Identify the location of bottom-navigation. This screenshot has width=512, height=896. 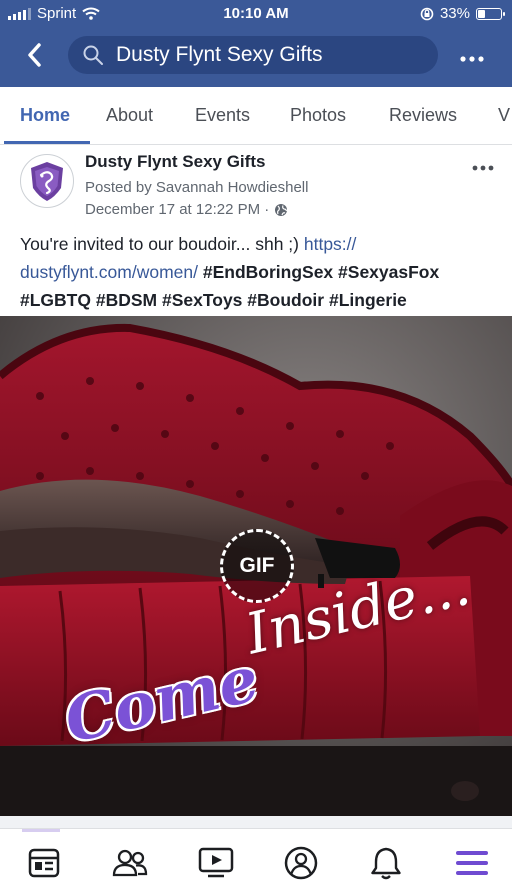
(256, 862).